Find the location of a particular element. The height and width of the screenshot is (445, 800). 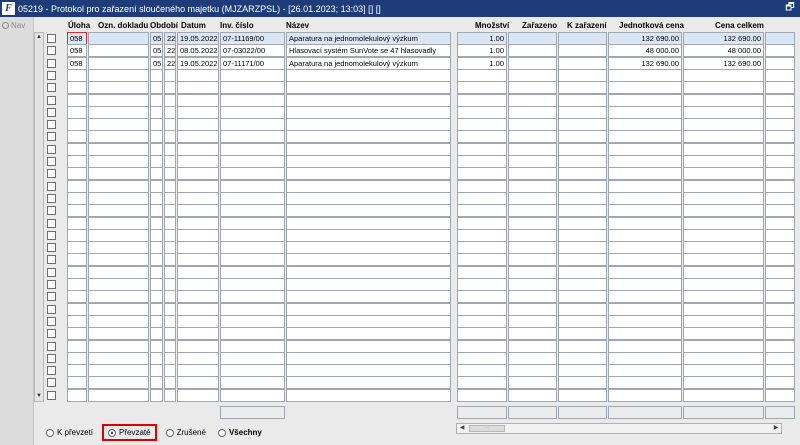

radio-zrusene: Zrušené is located at coordinates (185, 432).